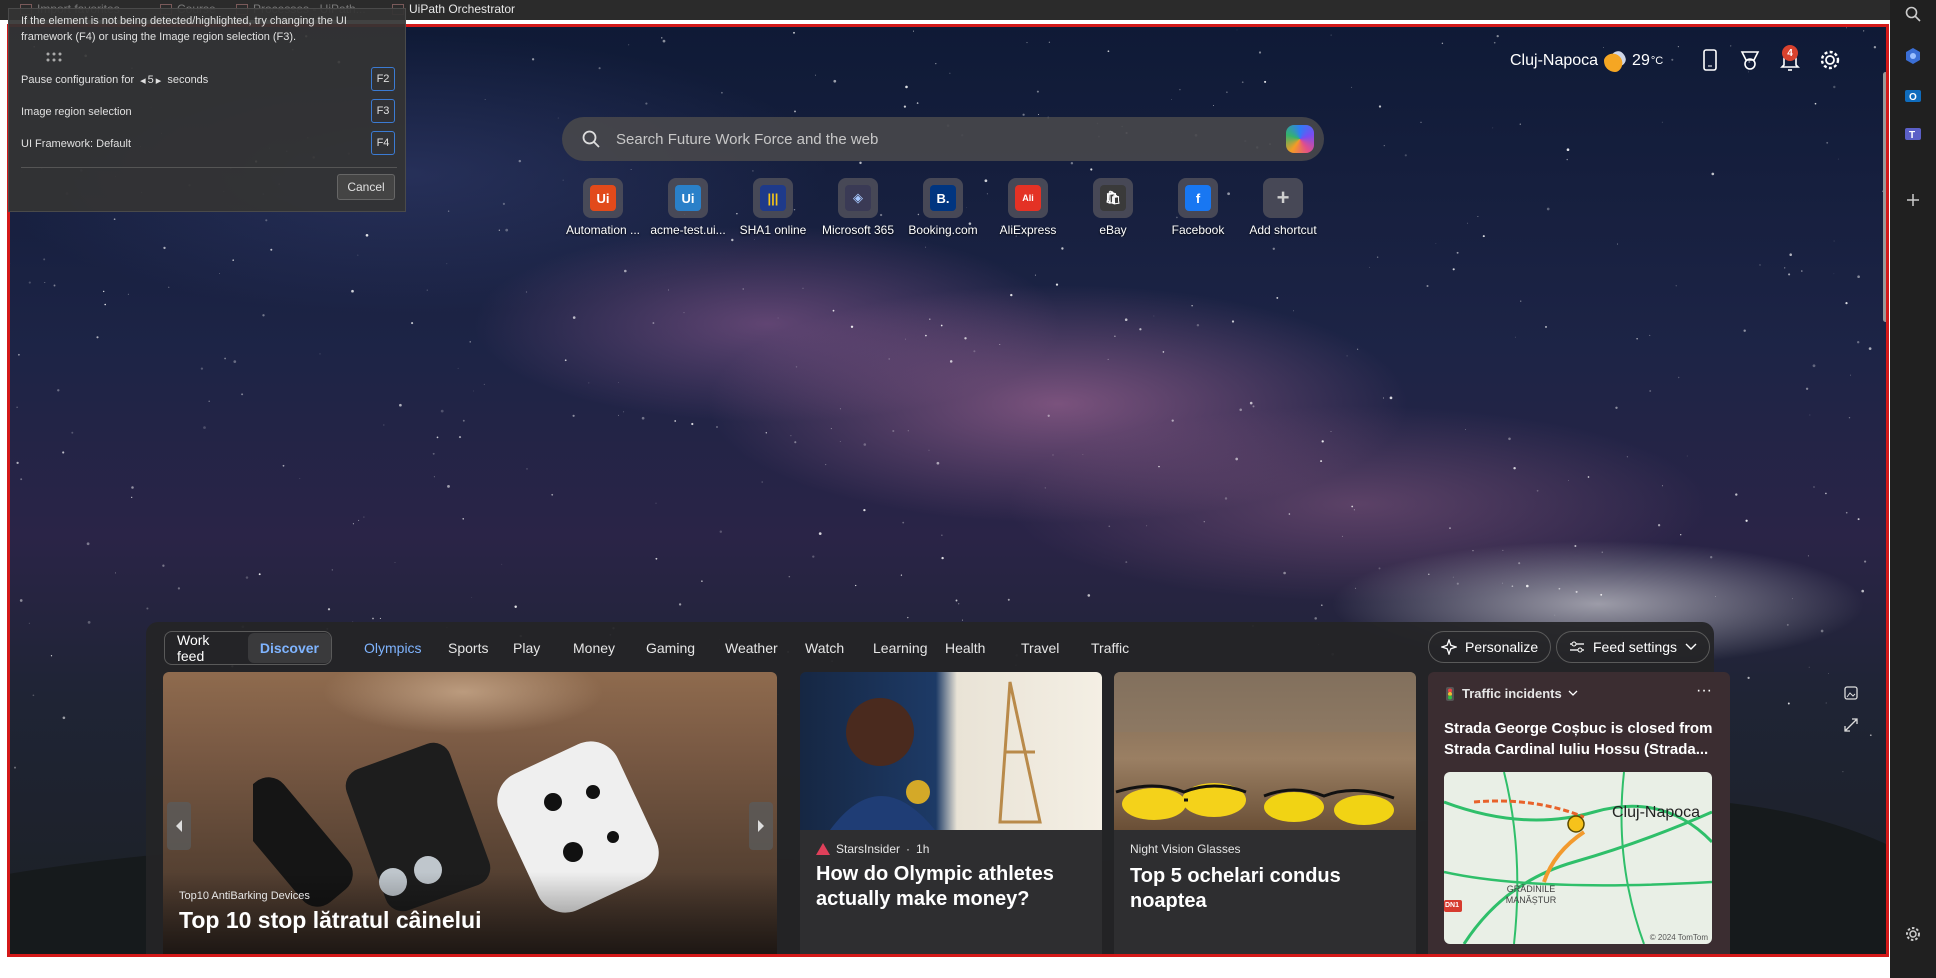  Describe the element at coordinates (1913, 96) in the screenshot. I see `outlook-icon: O` at that location.